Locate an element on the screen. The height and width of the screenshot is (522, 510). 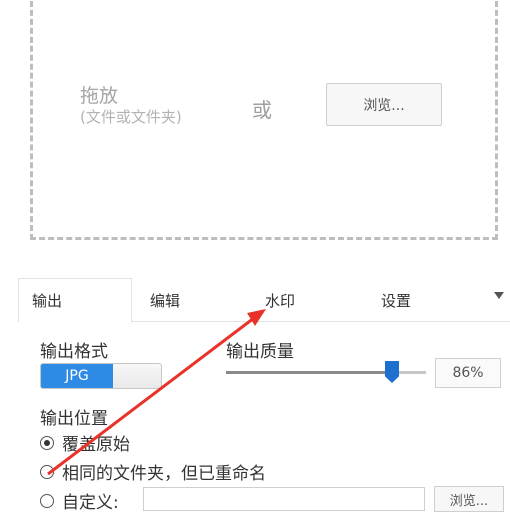
chevron-down-icon is located at coordinates (499, 295).